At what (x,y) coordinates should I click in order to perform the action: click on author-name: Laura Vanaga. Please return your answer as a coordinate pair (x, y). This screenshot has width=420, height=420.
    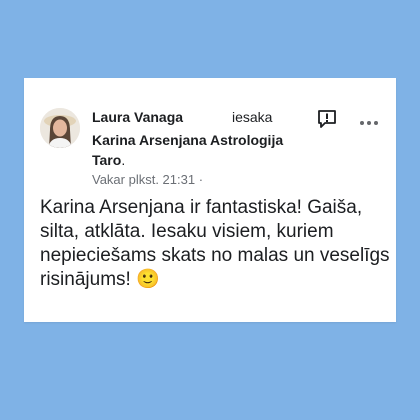
    Looking at the image, I should click on (137, 117).